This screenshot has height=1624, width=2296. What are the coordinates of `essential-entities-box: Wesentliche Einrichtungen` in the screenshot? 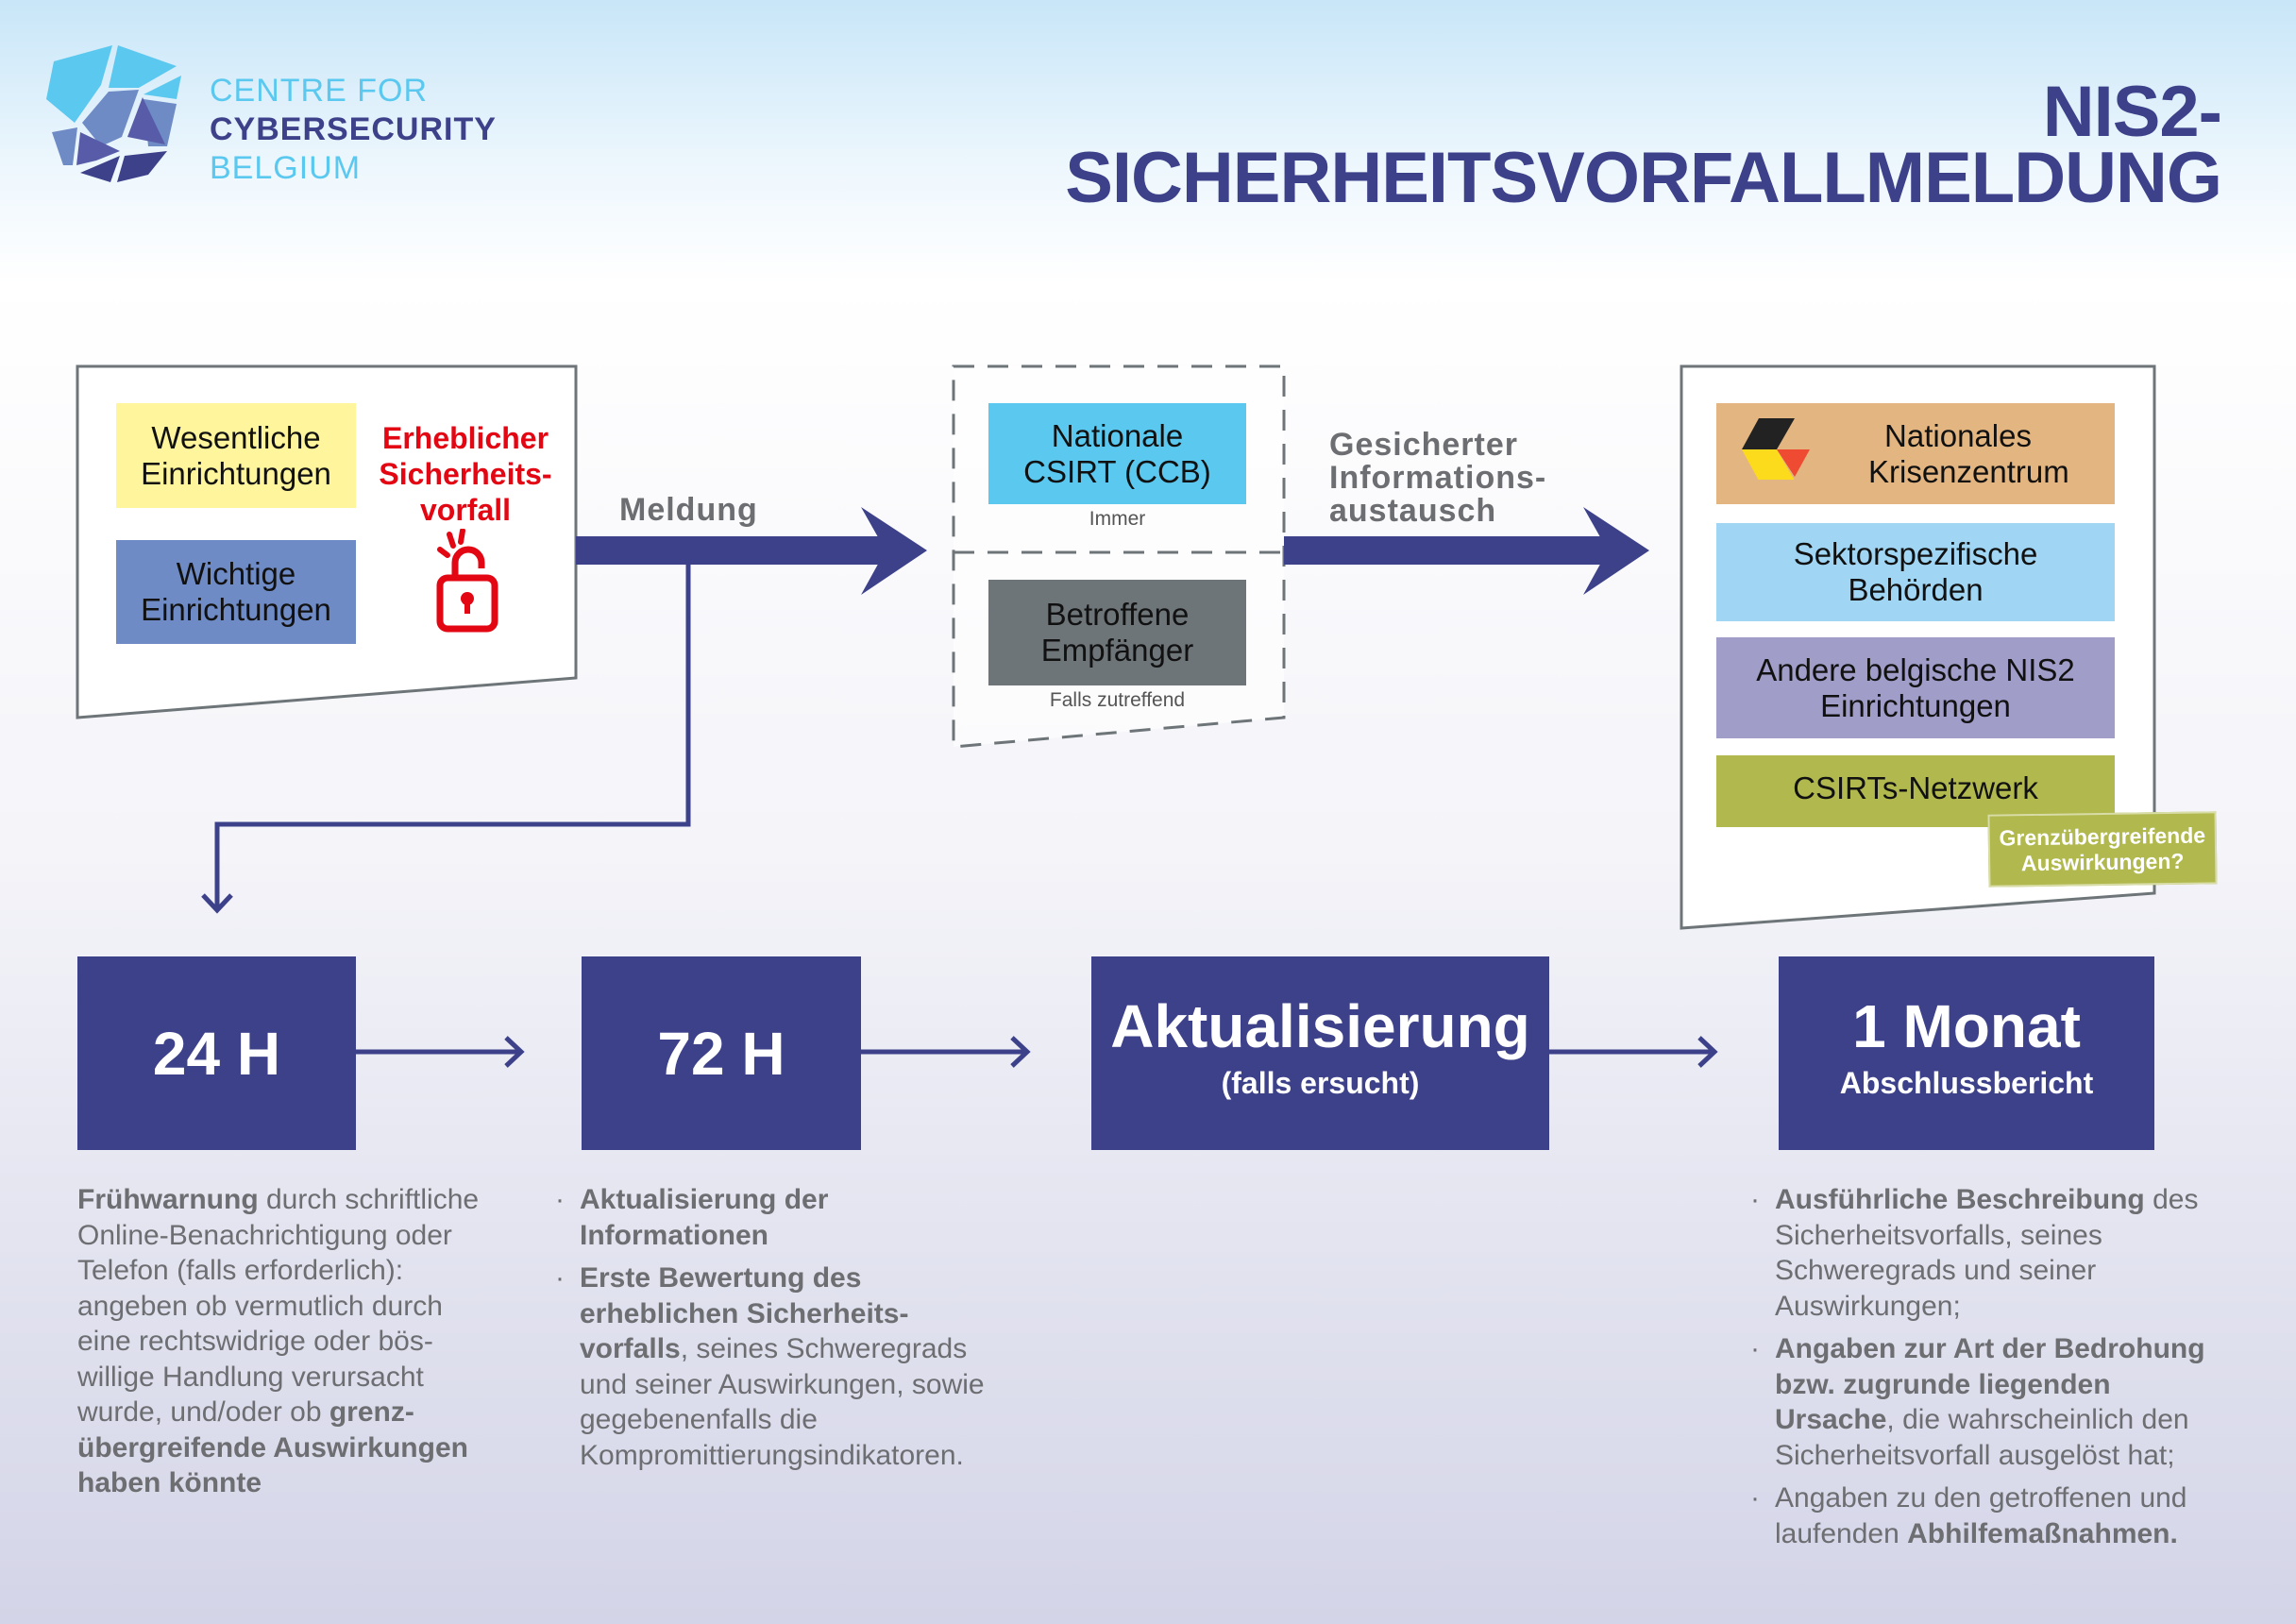 It's located at (236, 455).